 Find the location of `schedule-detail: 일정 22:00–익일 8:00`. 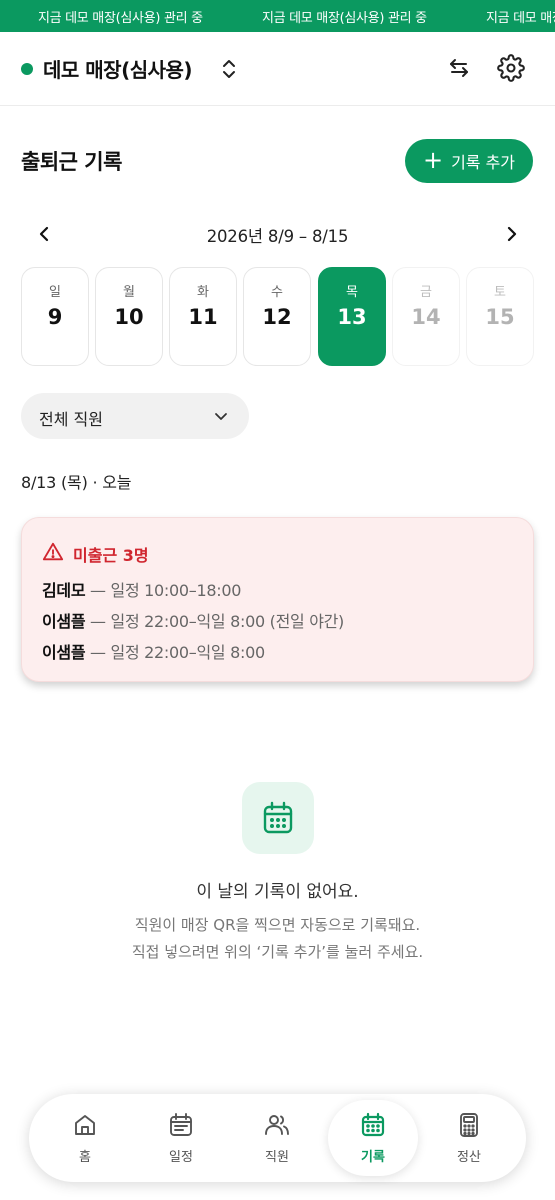

schedule-detail: 일정 22:00–익일 8:00 is located at coordinates (188, 652).